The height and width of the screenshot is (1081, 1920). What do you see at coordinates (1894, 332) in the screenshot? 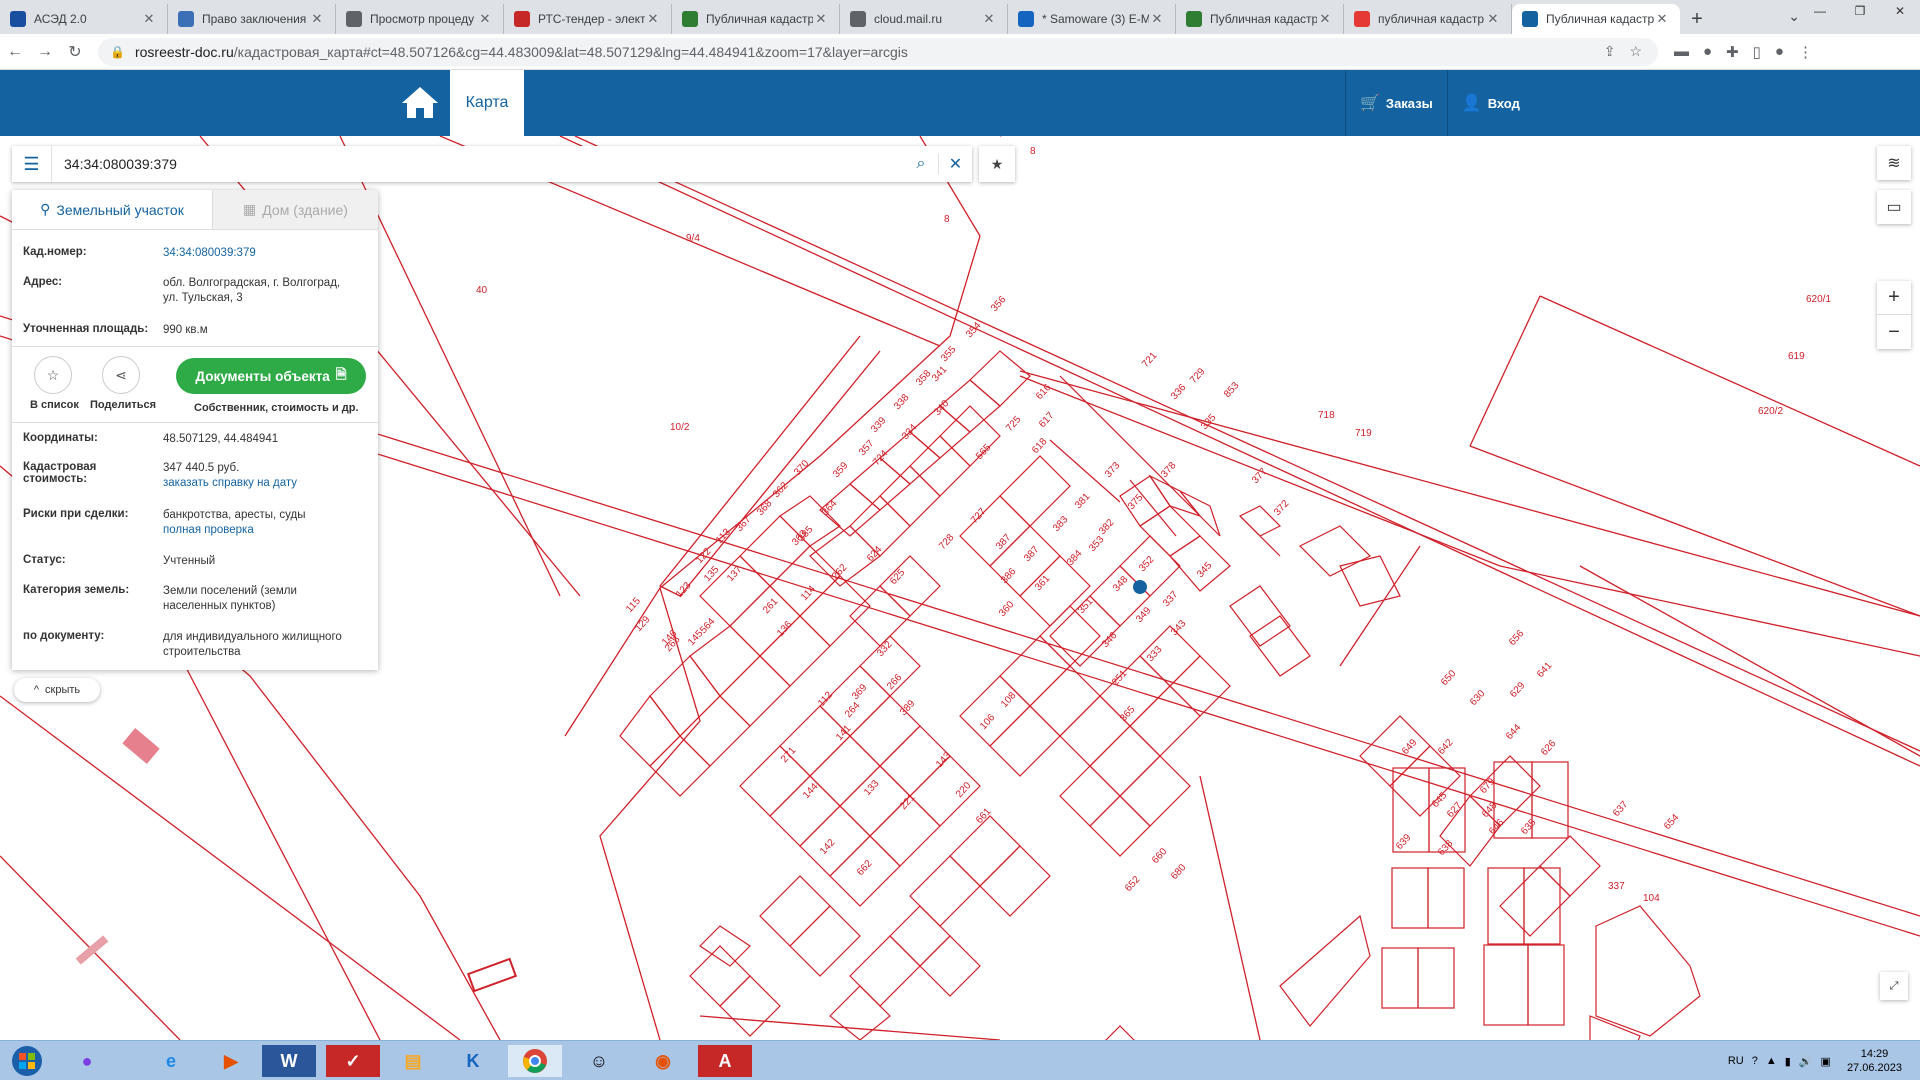
I see `zoom-out-button: −` at bounding box center [1894, 332].